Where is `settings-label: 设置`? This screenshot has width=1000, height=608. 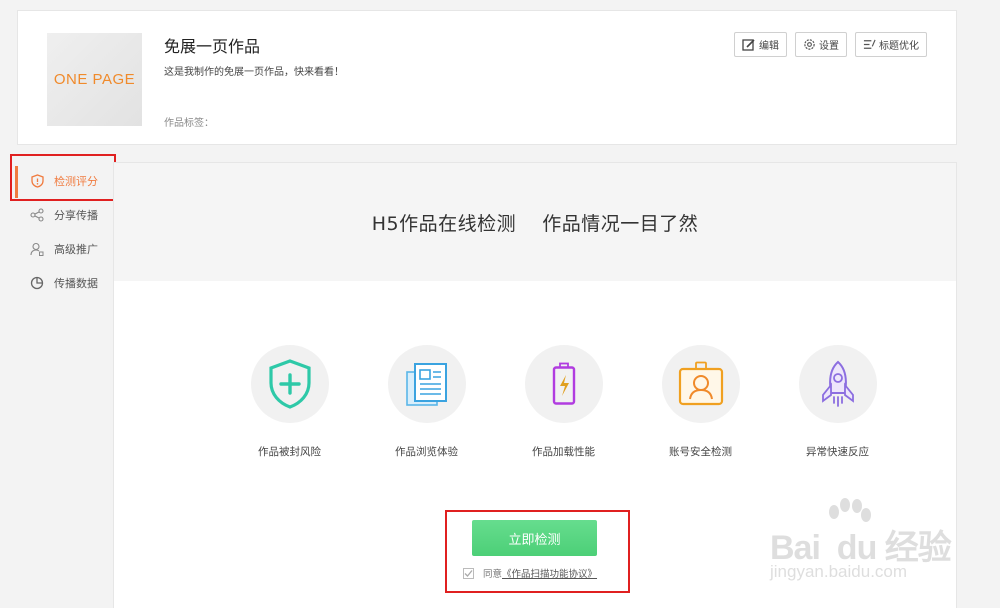
settings-label: 设置 is located at coordinates (829, 46).